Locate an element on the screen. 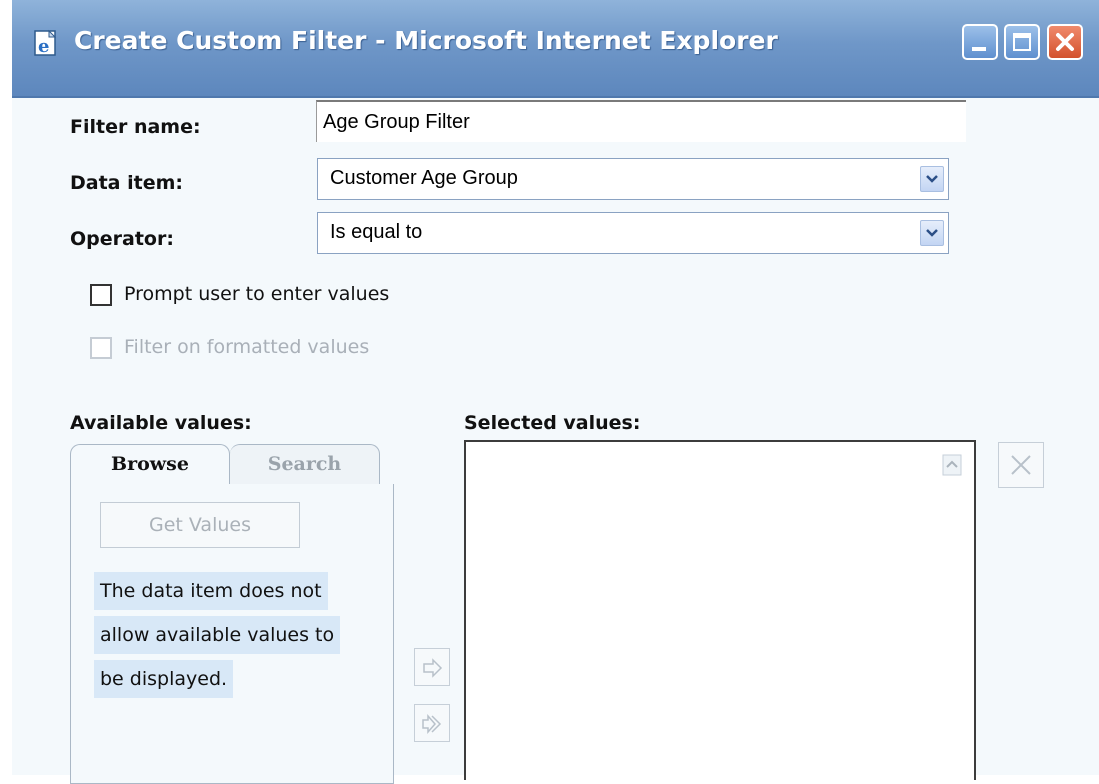 The width and height of the screenshot is (1099, 784). prompt-user-label: Prompt user to enter values is located at coordinates (257, 294).